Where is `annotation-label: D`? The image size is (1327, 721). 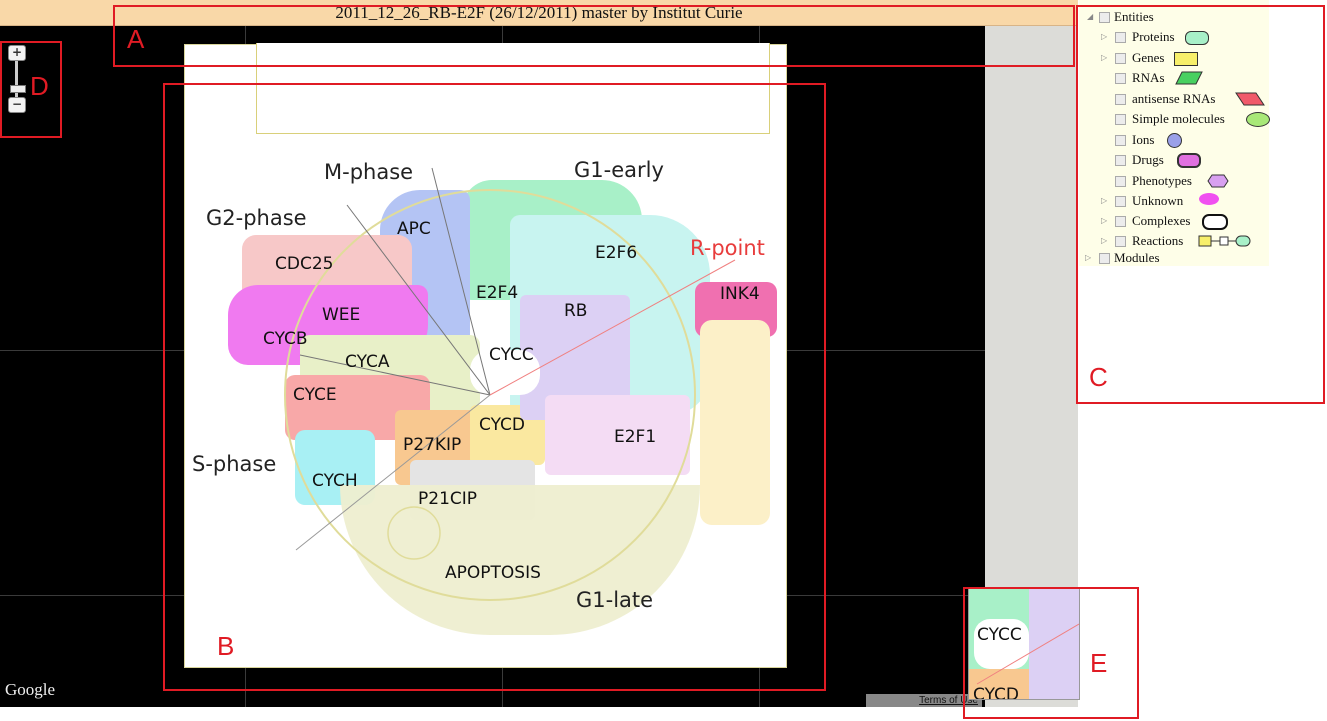 annotation-label: D is located at coordinates (39, 86).